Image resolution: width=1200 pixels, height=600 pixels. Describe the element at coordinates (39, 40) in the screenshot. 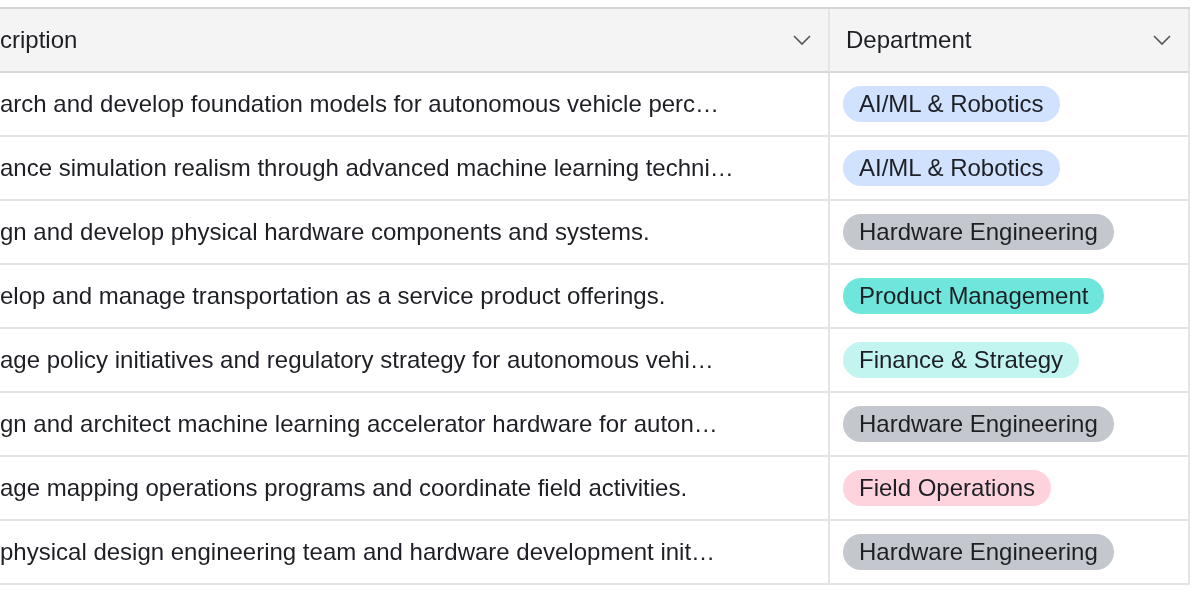

I see `column-header: cription` at that location.